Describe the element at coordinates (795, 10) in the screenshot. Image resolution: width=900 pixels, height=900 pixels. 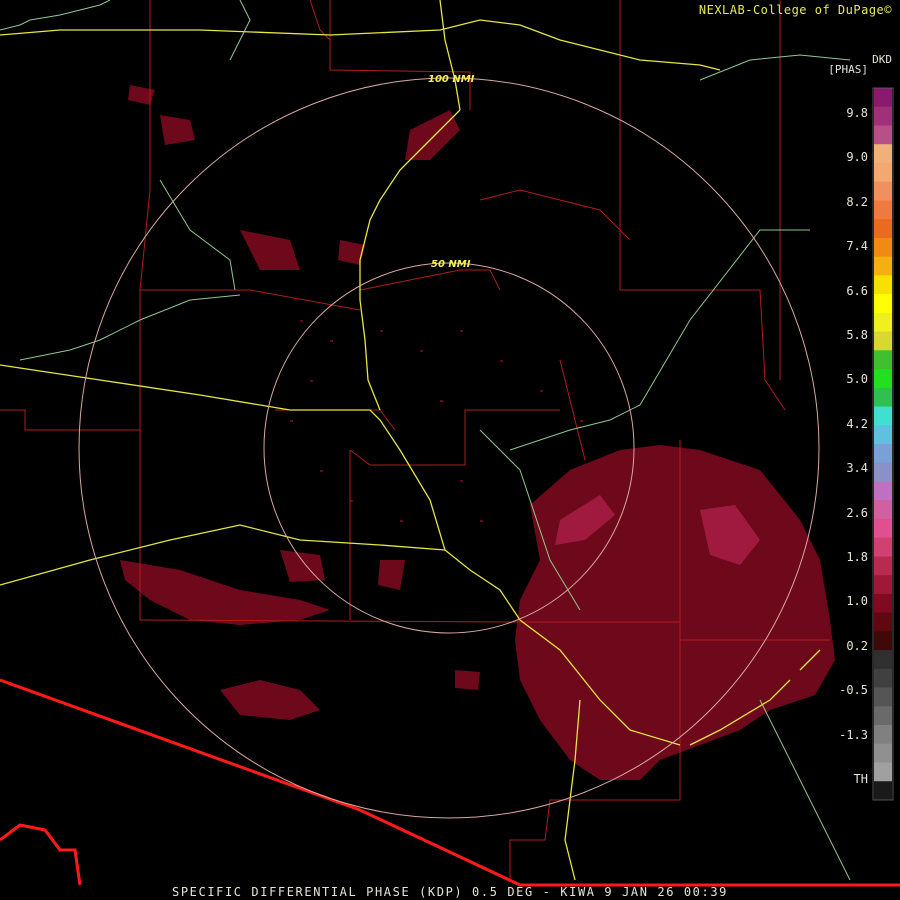
I see `credit-text: NEXLAB-College of DuPage©` at that location.